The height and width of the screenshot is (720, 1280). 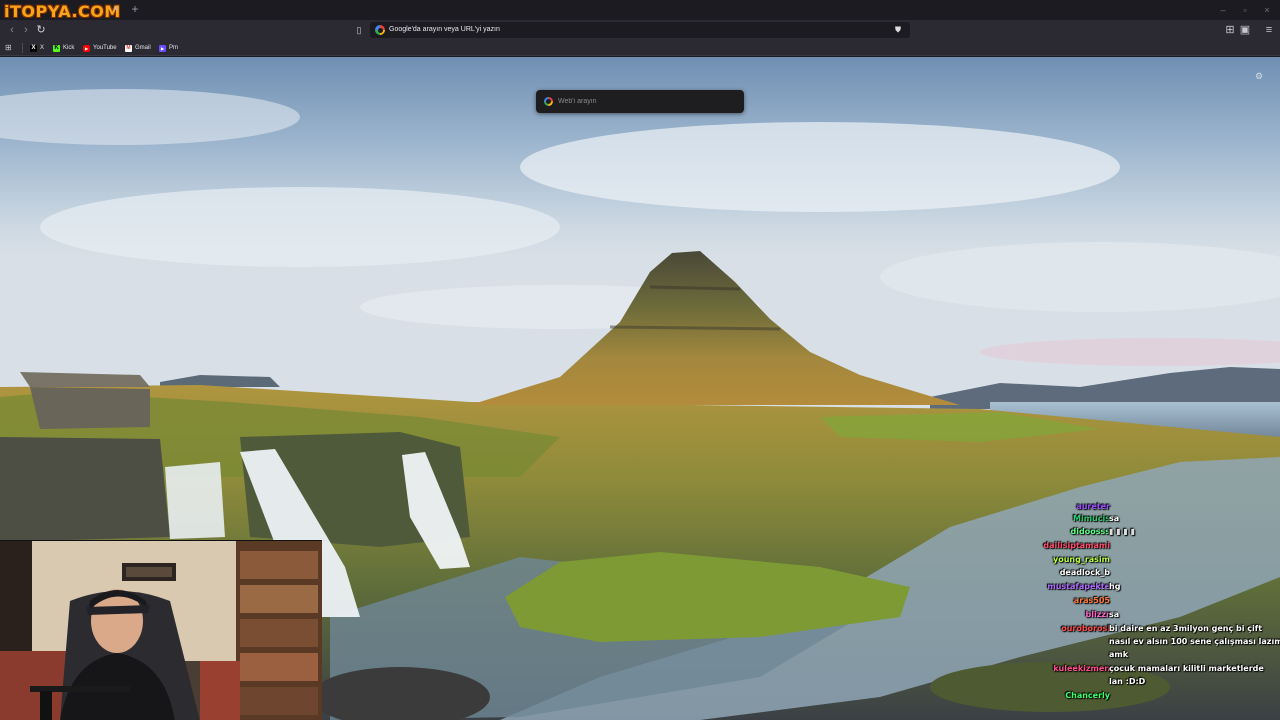 I want to click on chat-username: mustafapekte, so click(x=1078, y=586).